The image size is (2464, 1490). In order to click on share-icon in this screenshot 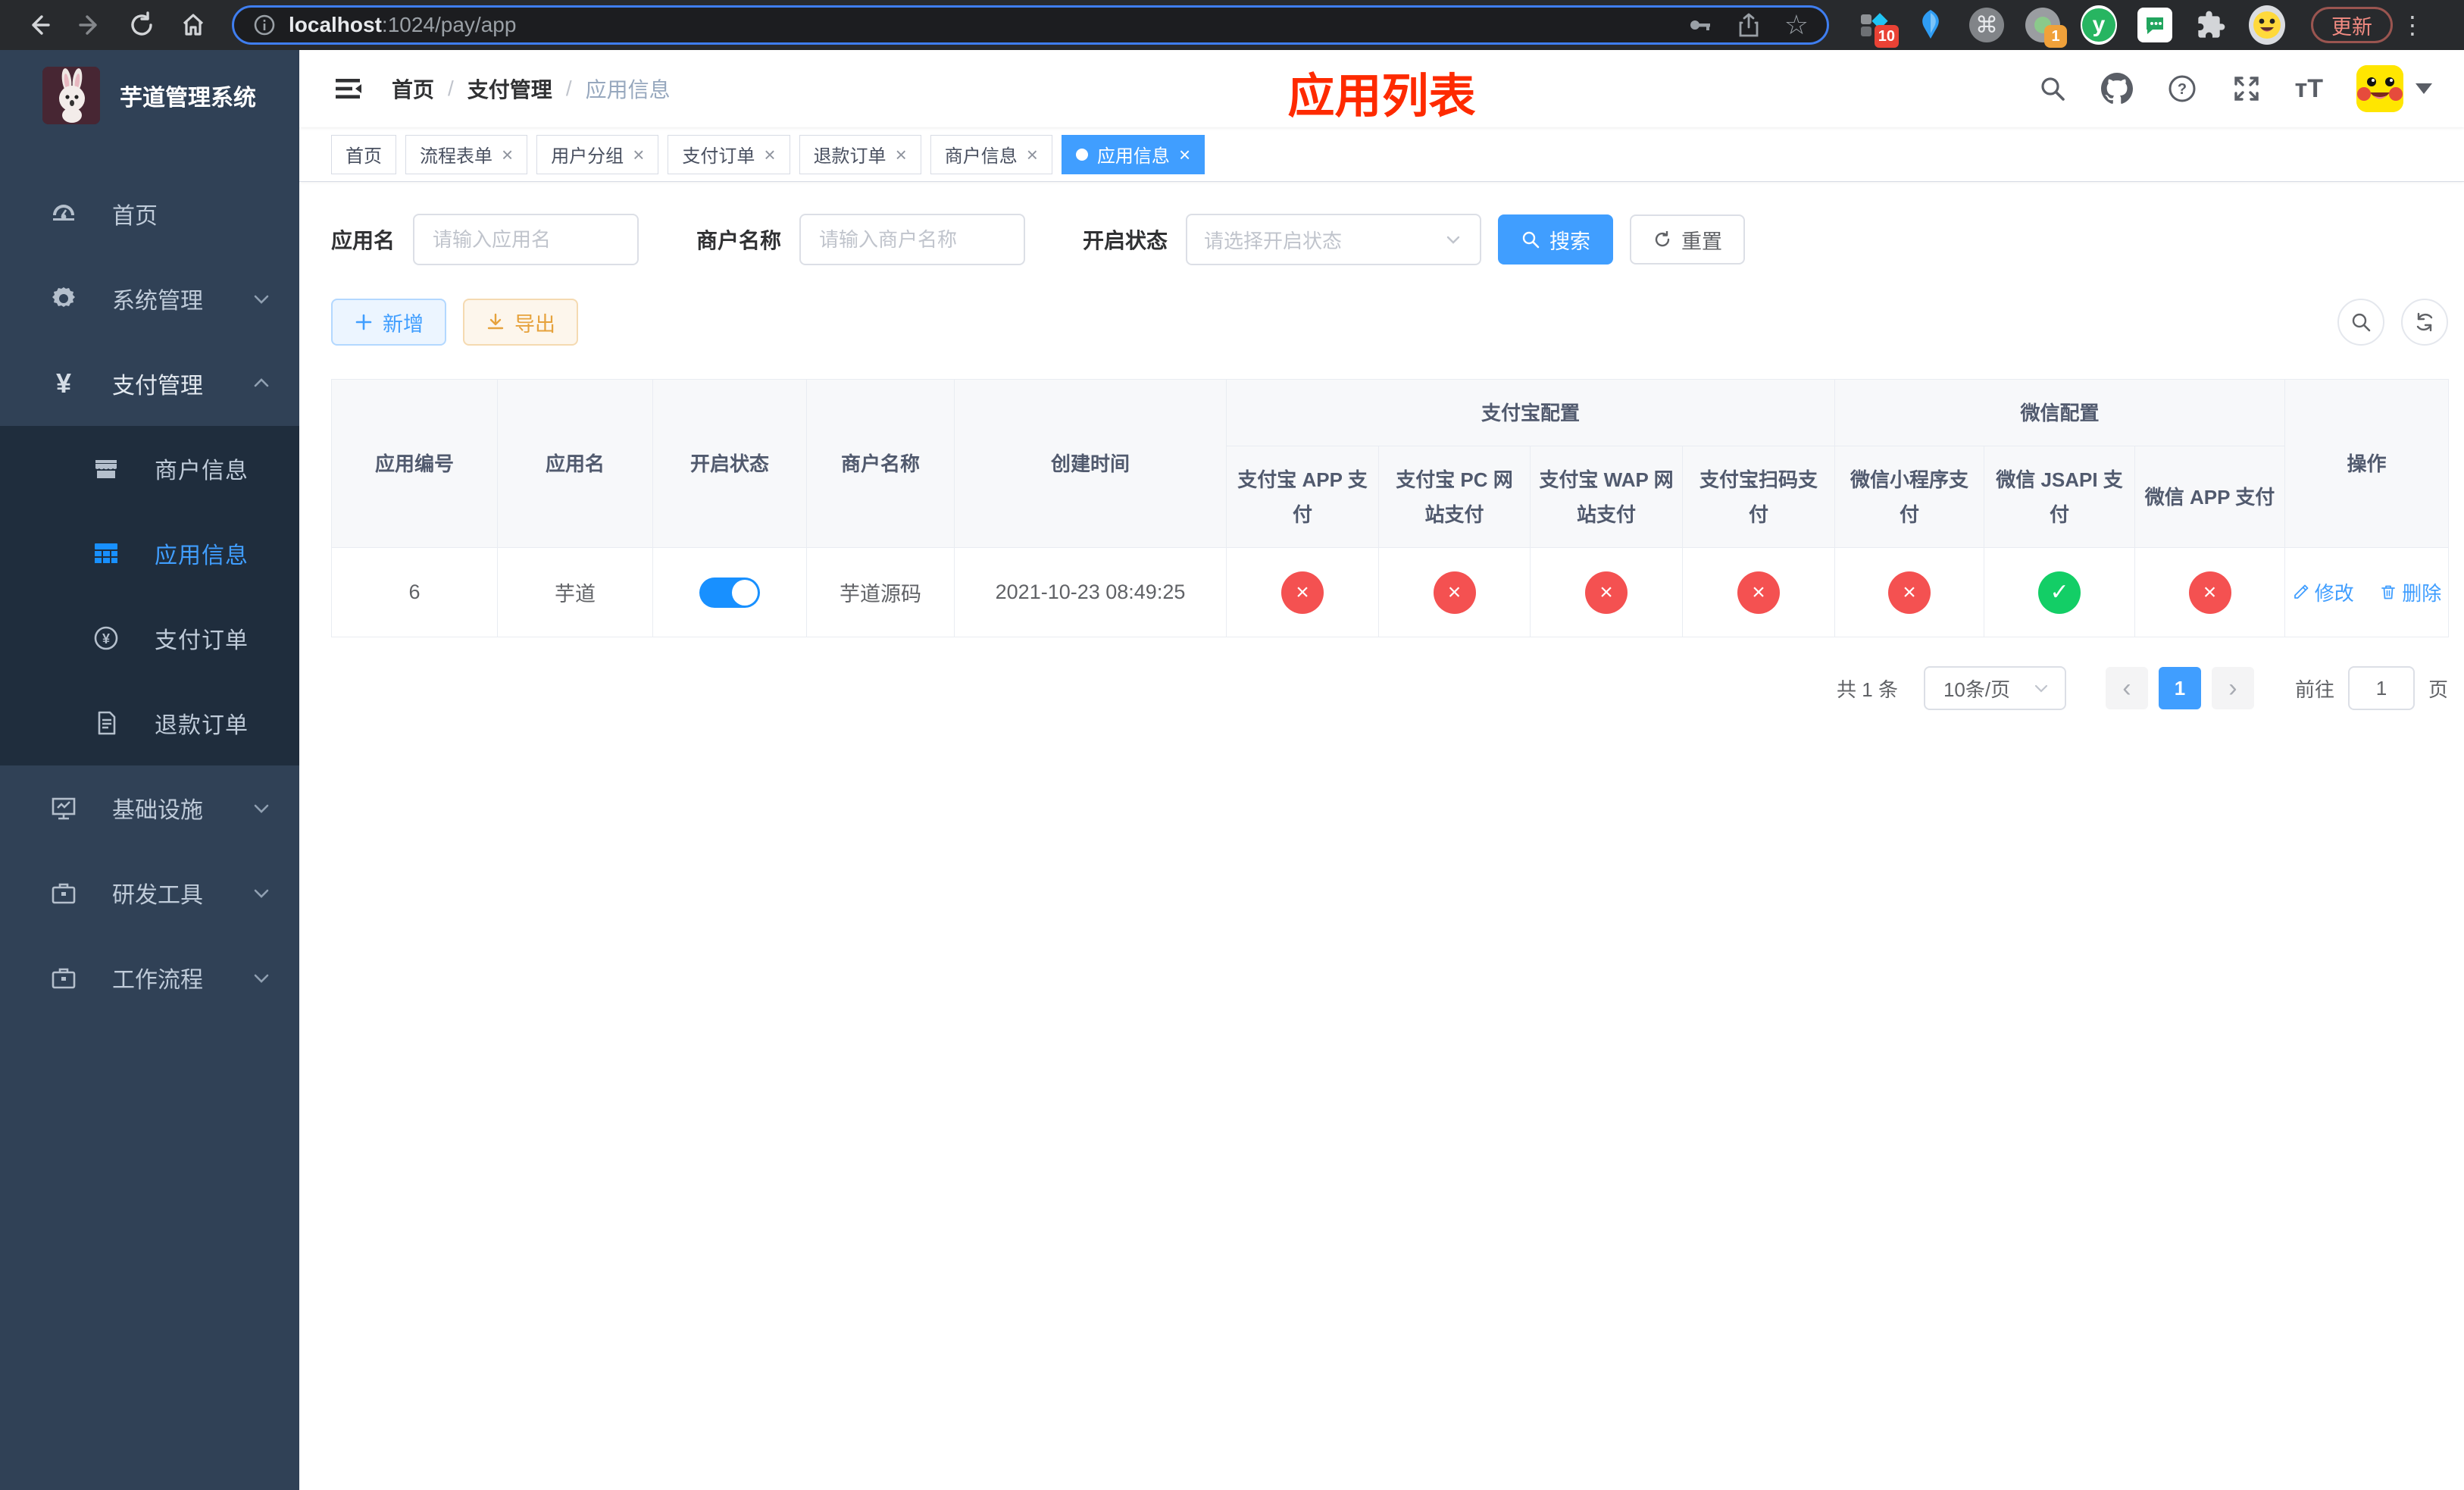, I will do `click(1749, 25)`.